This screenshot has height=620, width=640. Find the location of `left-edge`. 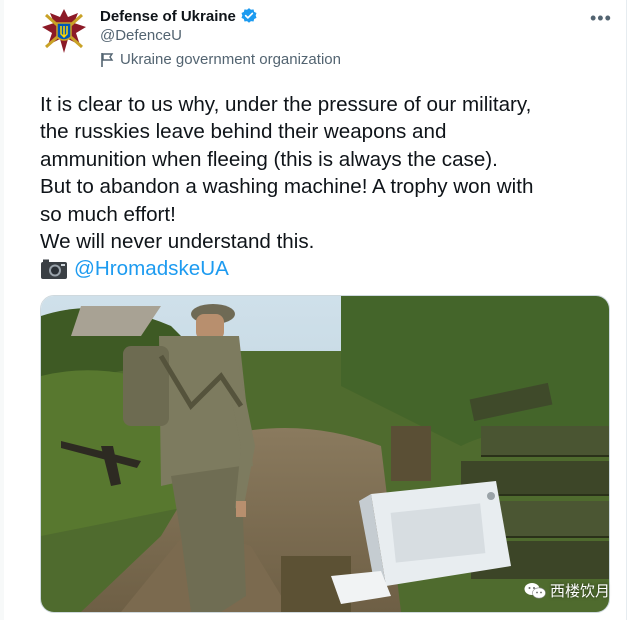

left-edge is located at coordinates (2, 310).